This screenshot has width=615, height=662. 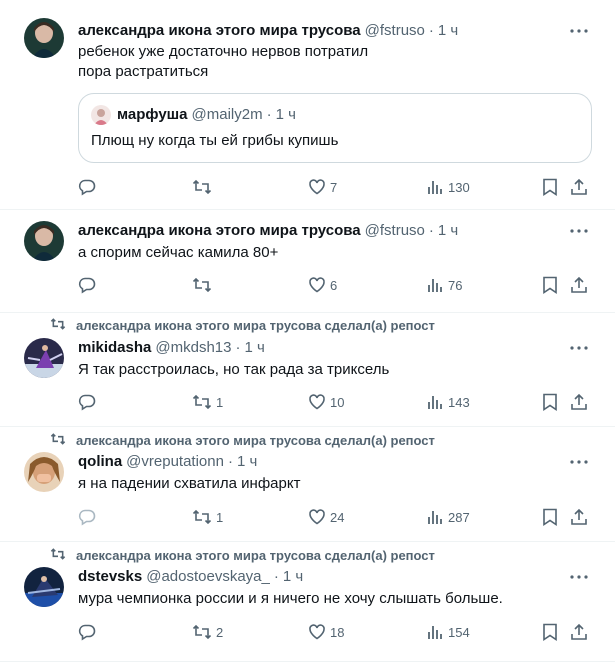 I want to click on views-button: 130, so click(x=448, y=187).